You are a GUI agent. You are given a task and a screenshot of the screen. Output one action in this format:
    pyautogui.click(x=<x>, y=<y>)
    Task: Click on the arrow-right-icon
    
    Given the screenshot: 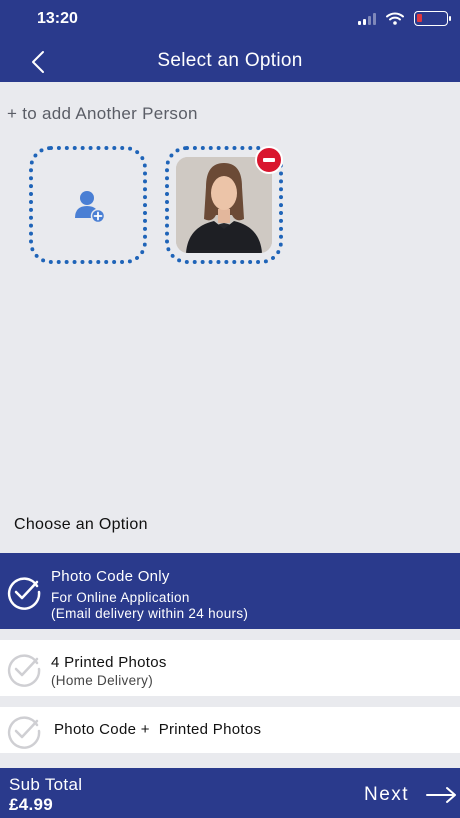 What is the action you would take?
    pyautogui.click(x=441, y=795)
    